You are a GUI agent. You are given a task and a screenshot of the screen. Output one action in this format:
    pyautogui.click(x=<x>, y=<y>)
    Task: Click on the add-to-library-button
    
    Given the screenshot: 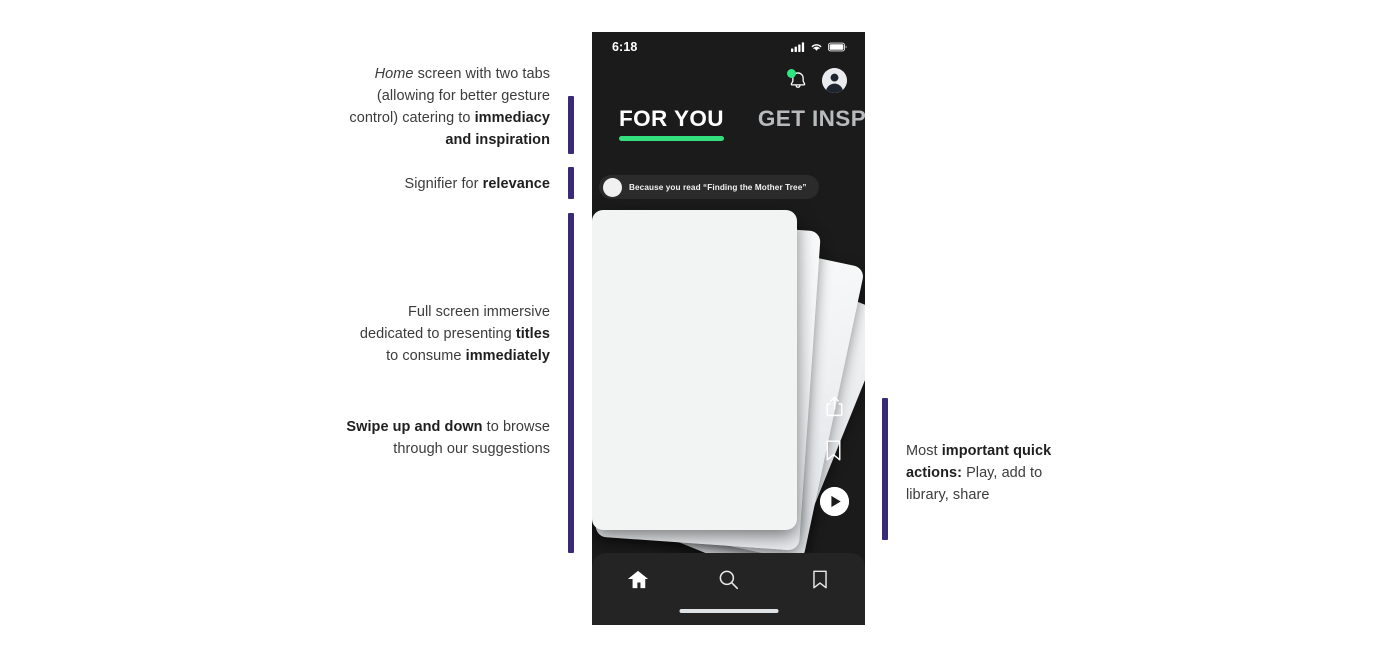 What is the action you would take?
    pyautogui.click(x=834, y=450)
    